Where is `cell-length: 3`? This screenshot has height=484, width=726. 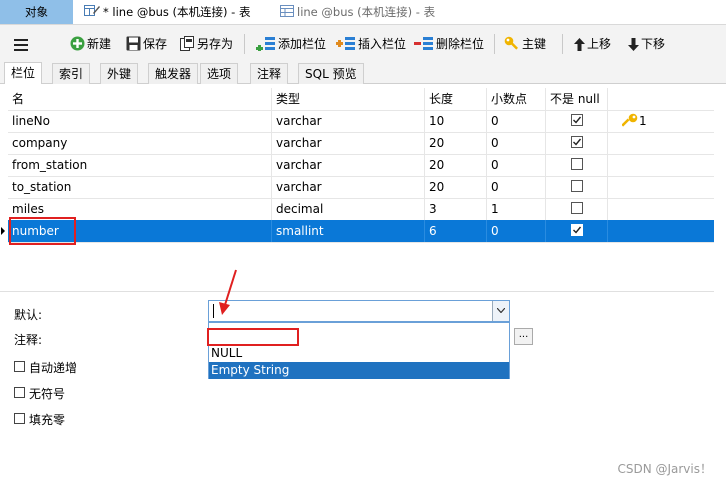 cell-length: 3 is located at coordinates (456, 209).